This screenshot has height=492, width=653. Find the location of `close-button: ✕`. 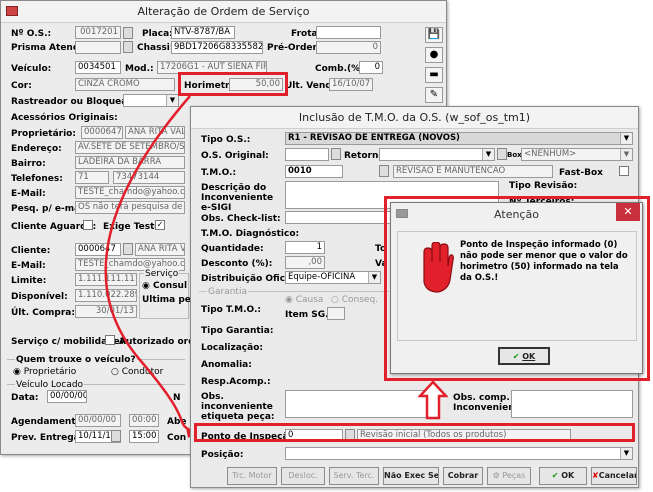

close-button: ✕ is located at coordinates (628, 212).